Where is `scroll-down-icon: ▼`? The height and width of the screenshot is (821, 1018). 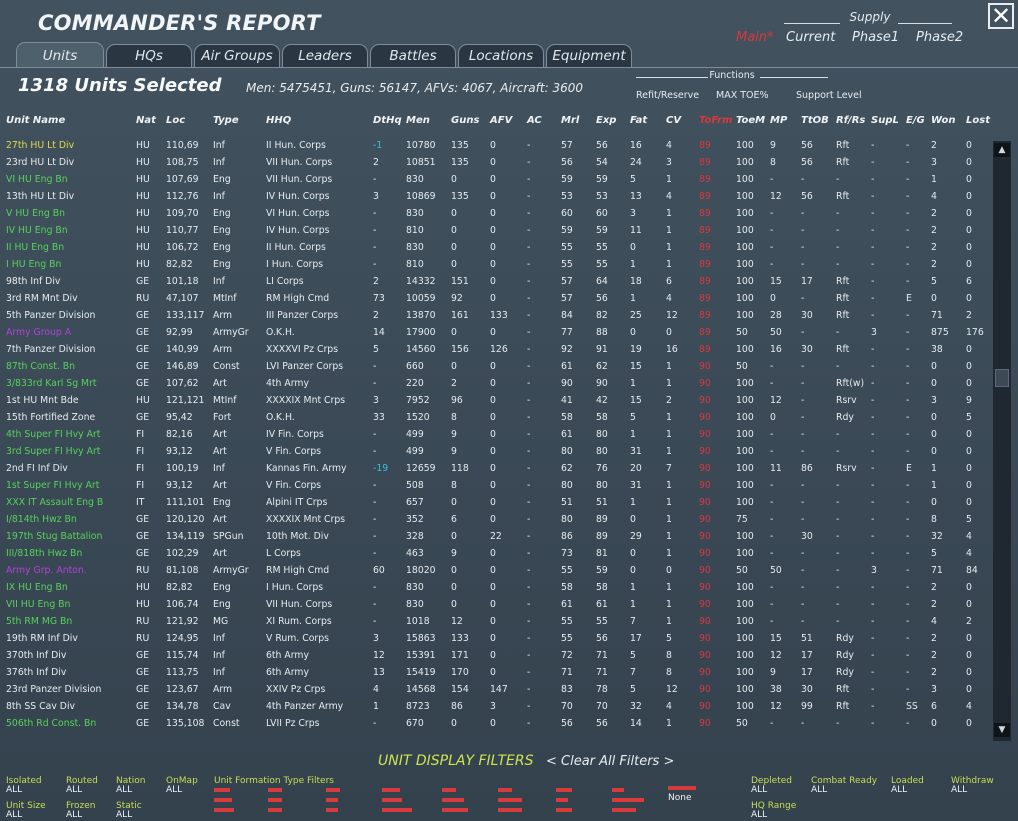
scroll-down-icon: ▼ is located at coordinates (1002, 730).